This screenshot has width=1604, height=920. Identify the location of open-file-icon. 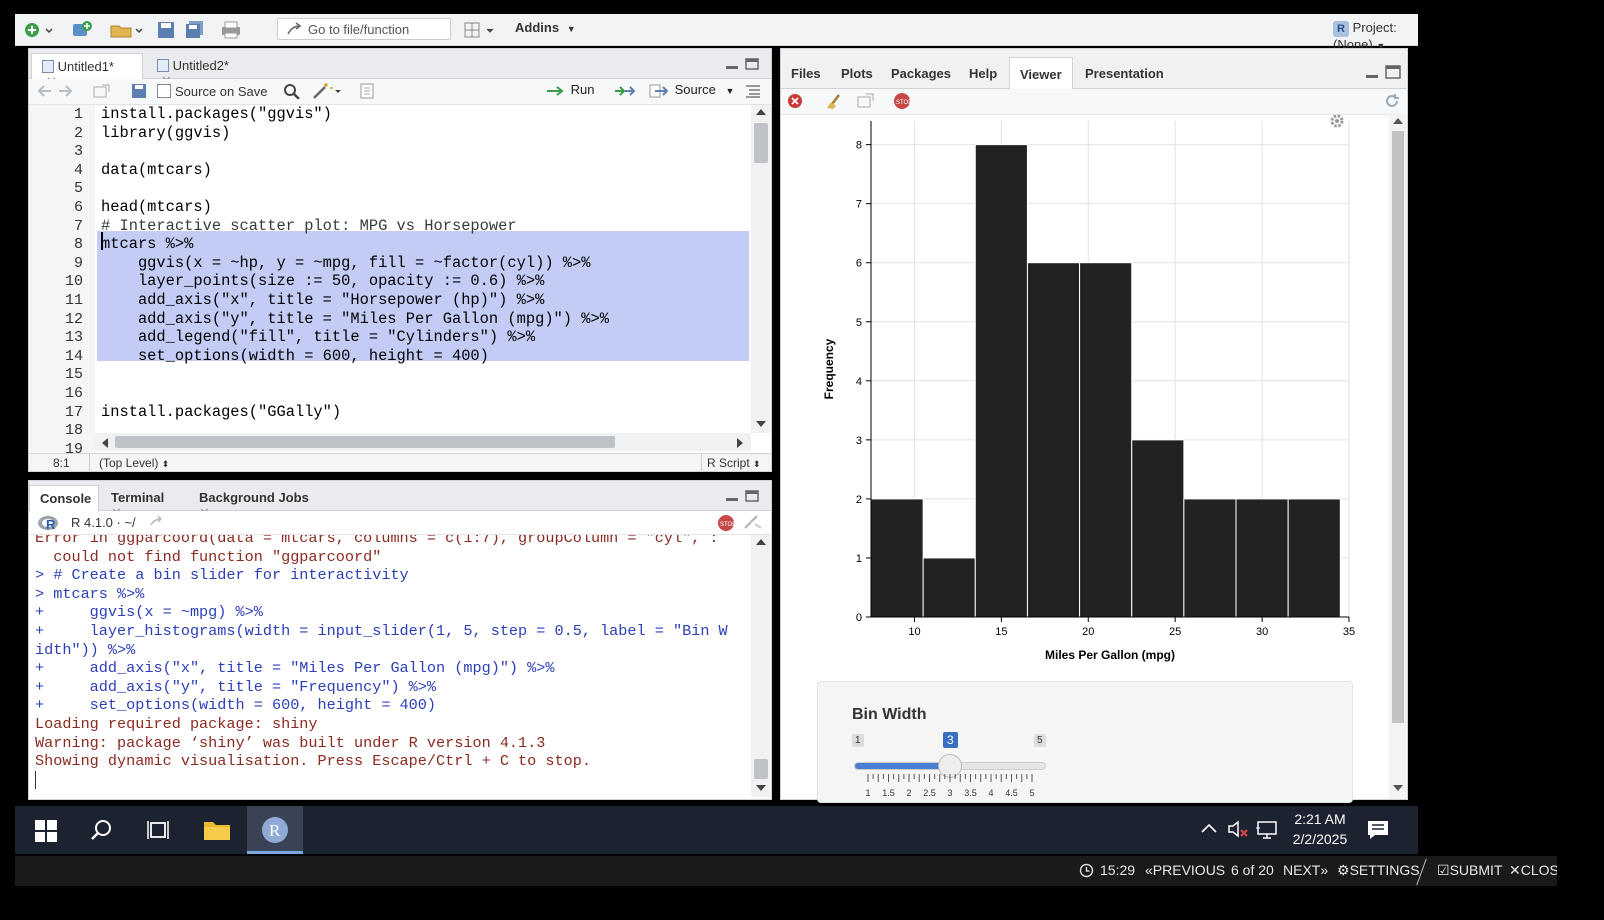
(127, 30).